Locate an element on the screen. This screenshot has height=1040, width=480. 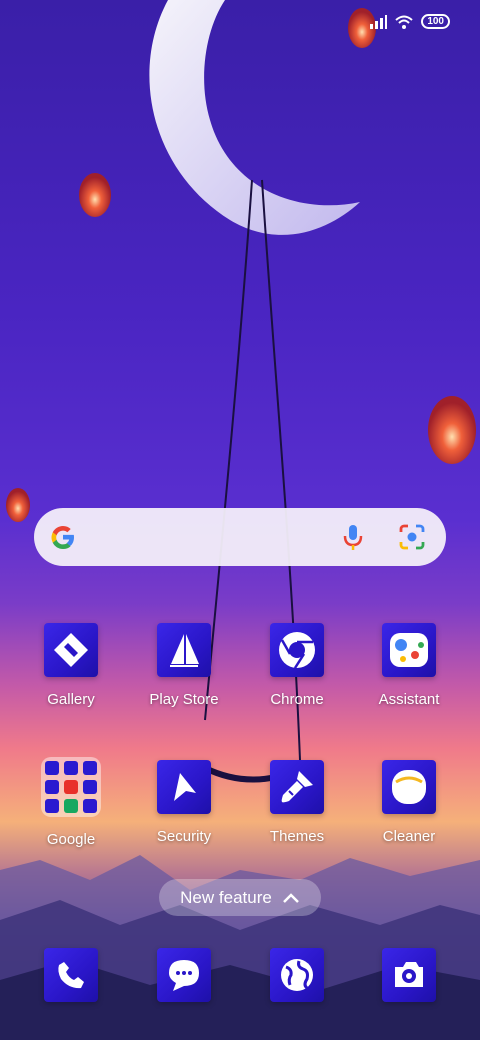
messages-icon is located at coordinates (184, 975).